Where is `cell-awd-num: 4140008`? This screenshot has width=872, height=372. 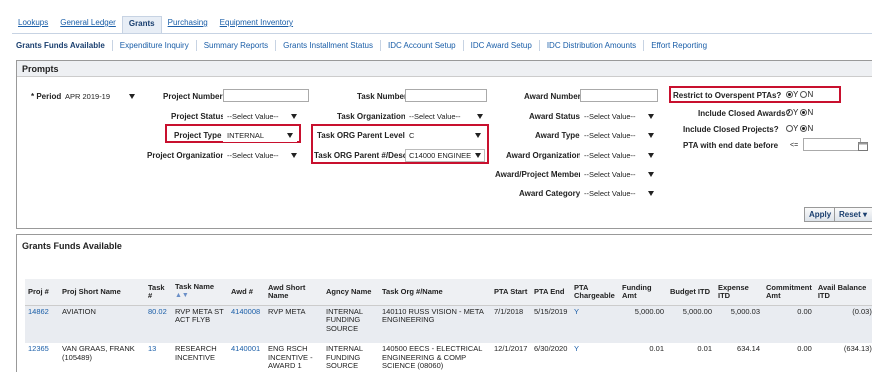 cell-awd-num: 4140008 is located at coordinates (246, 324).